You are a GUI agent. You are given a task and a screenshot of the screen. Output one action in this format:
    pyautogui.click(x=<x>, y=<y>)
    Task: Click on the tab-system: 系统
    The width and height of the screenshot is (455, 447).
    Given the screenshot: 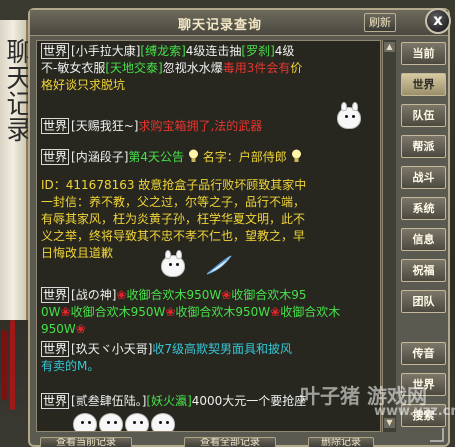 What is the action you would take?
    pyautogui.click(x=423, y=208)
    